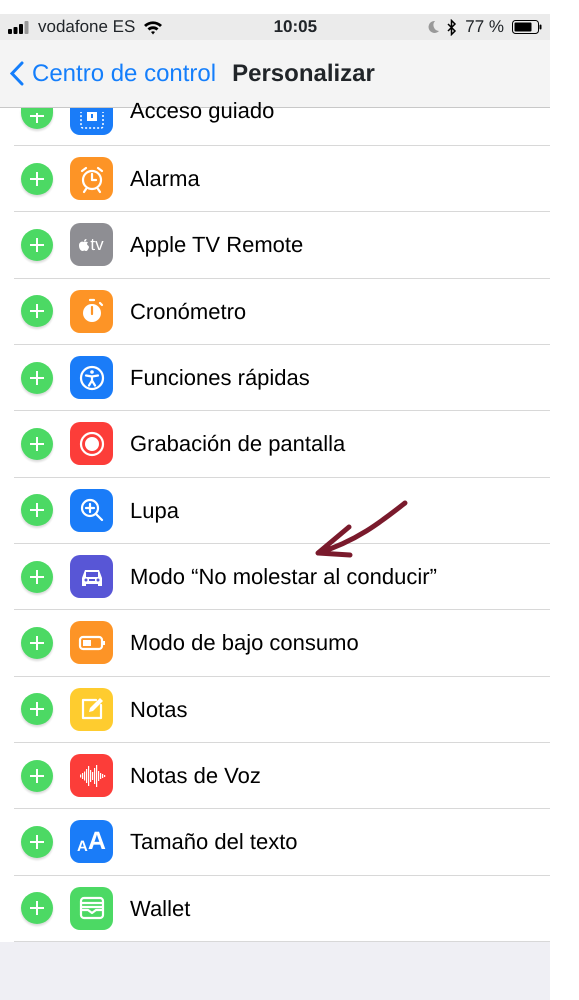  What do you see at coordinates (19, 27) in the screenshot?
I see `signal-icon` at bounding box center [19, 27].